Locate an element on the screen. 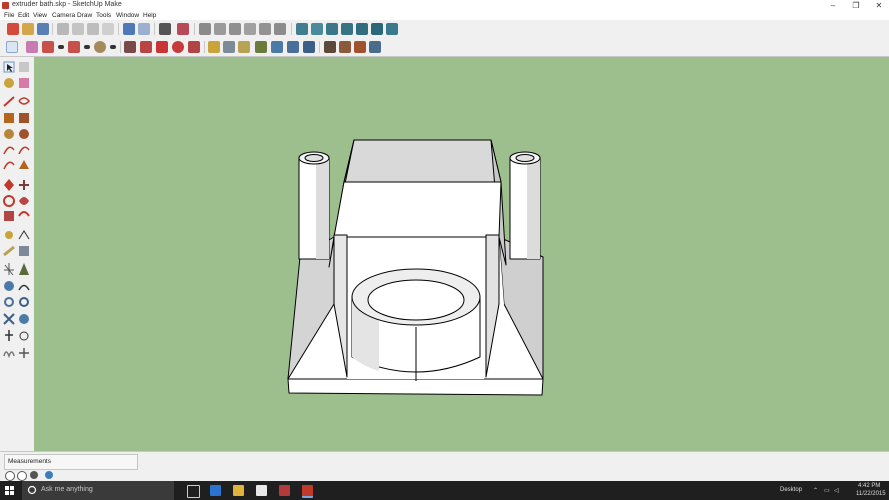 This screenshot has width=889, height=500. clock-date: 11/22/2015 is located at coordinates (871, 494).